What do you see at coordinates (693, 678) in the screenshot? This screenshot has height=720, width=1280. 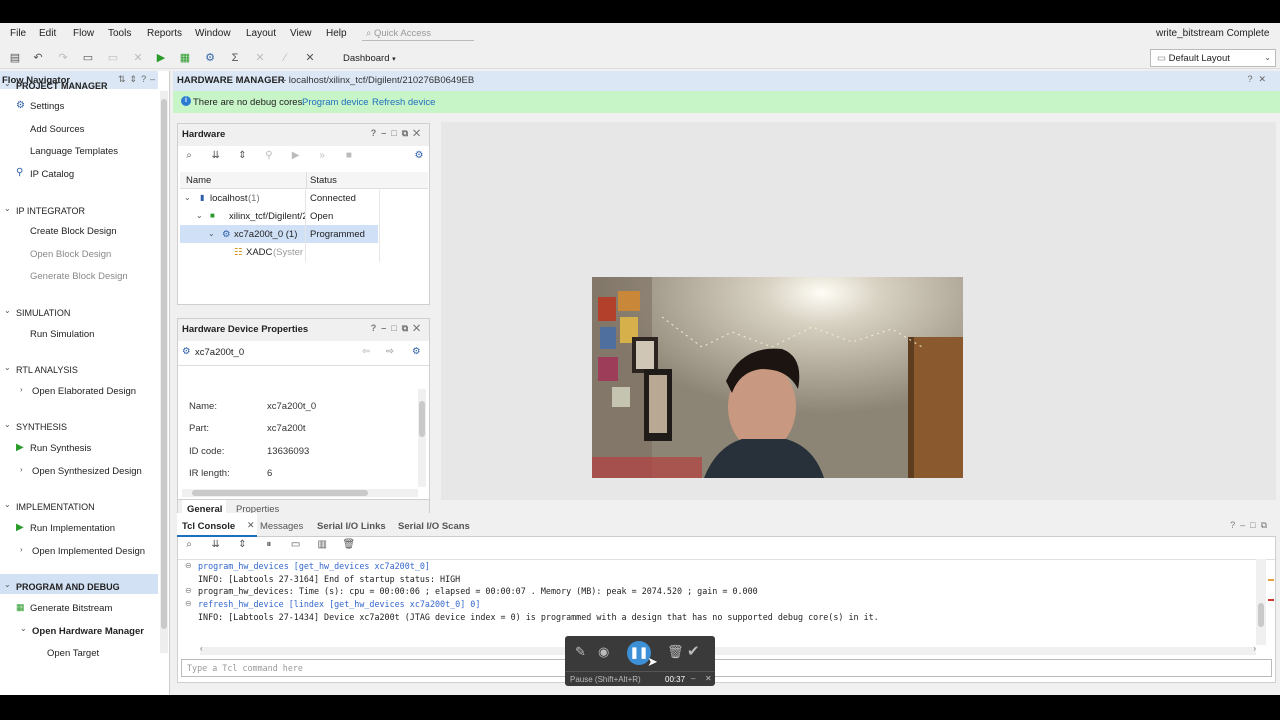 I see `minimize-icon: –` at bounding box center [693, 678].